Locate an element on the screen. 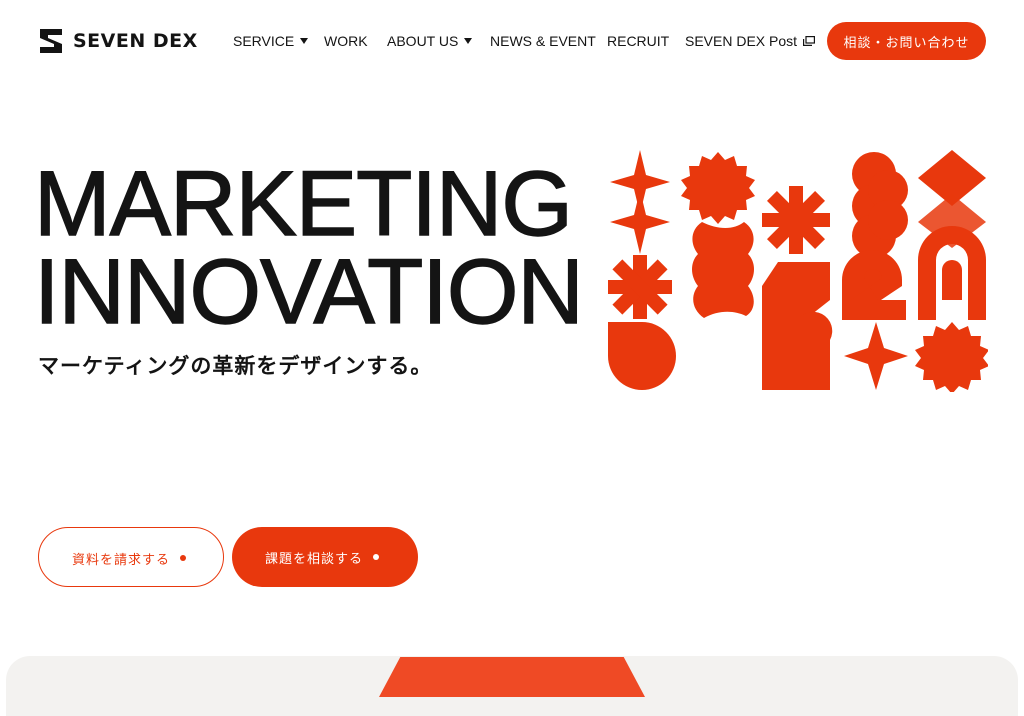 The height and width of the screenshot is (716, 1024). nav-news-event-label: NEWS & EVENT is located at coordinates (543, 41).